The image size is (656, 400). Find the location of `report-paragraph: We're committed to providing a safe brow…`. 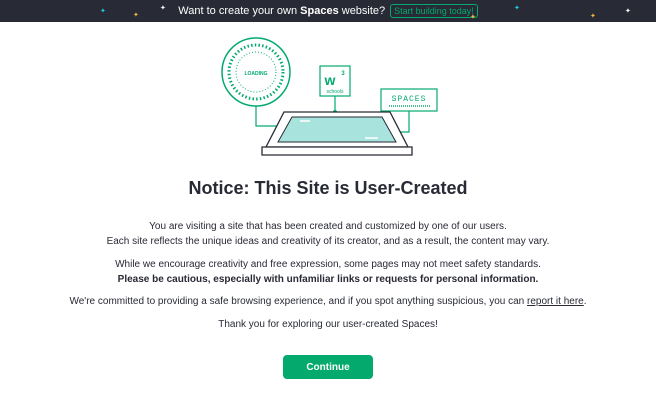

report-paragraph: We're committed to providing a safe brow… is located at coordinates (328, 301).